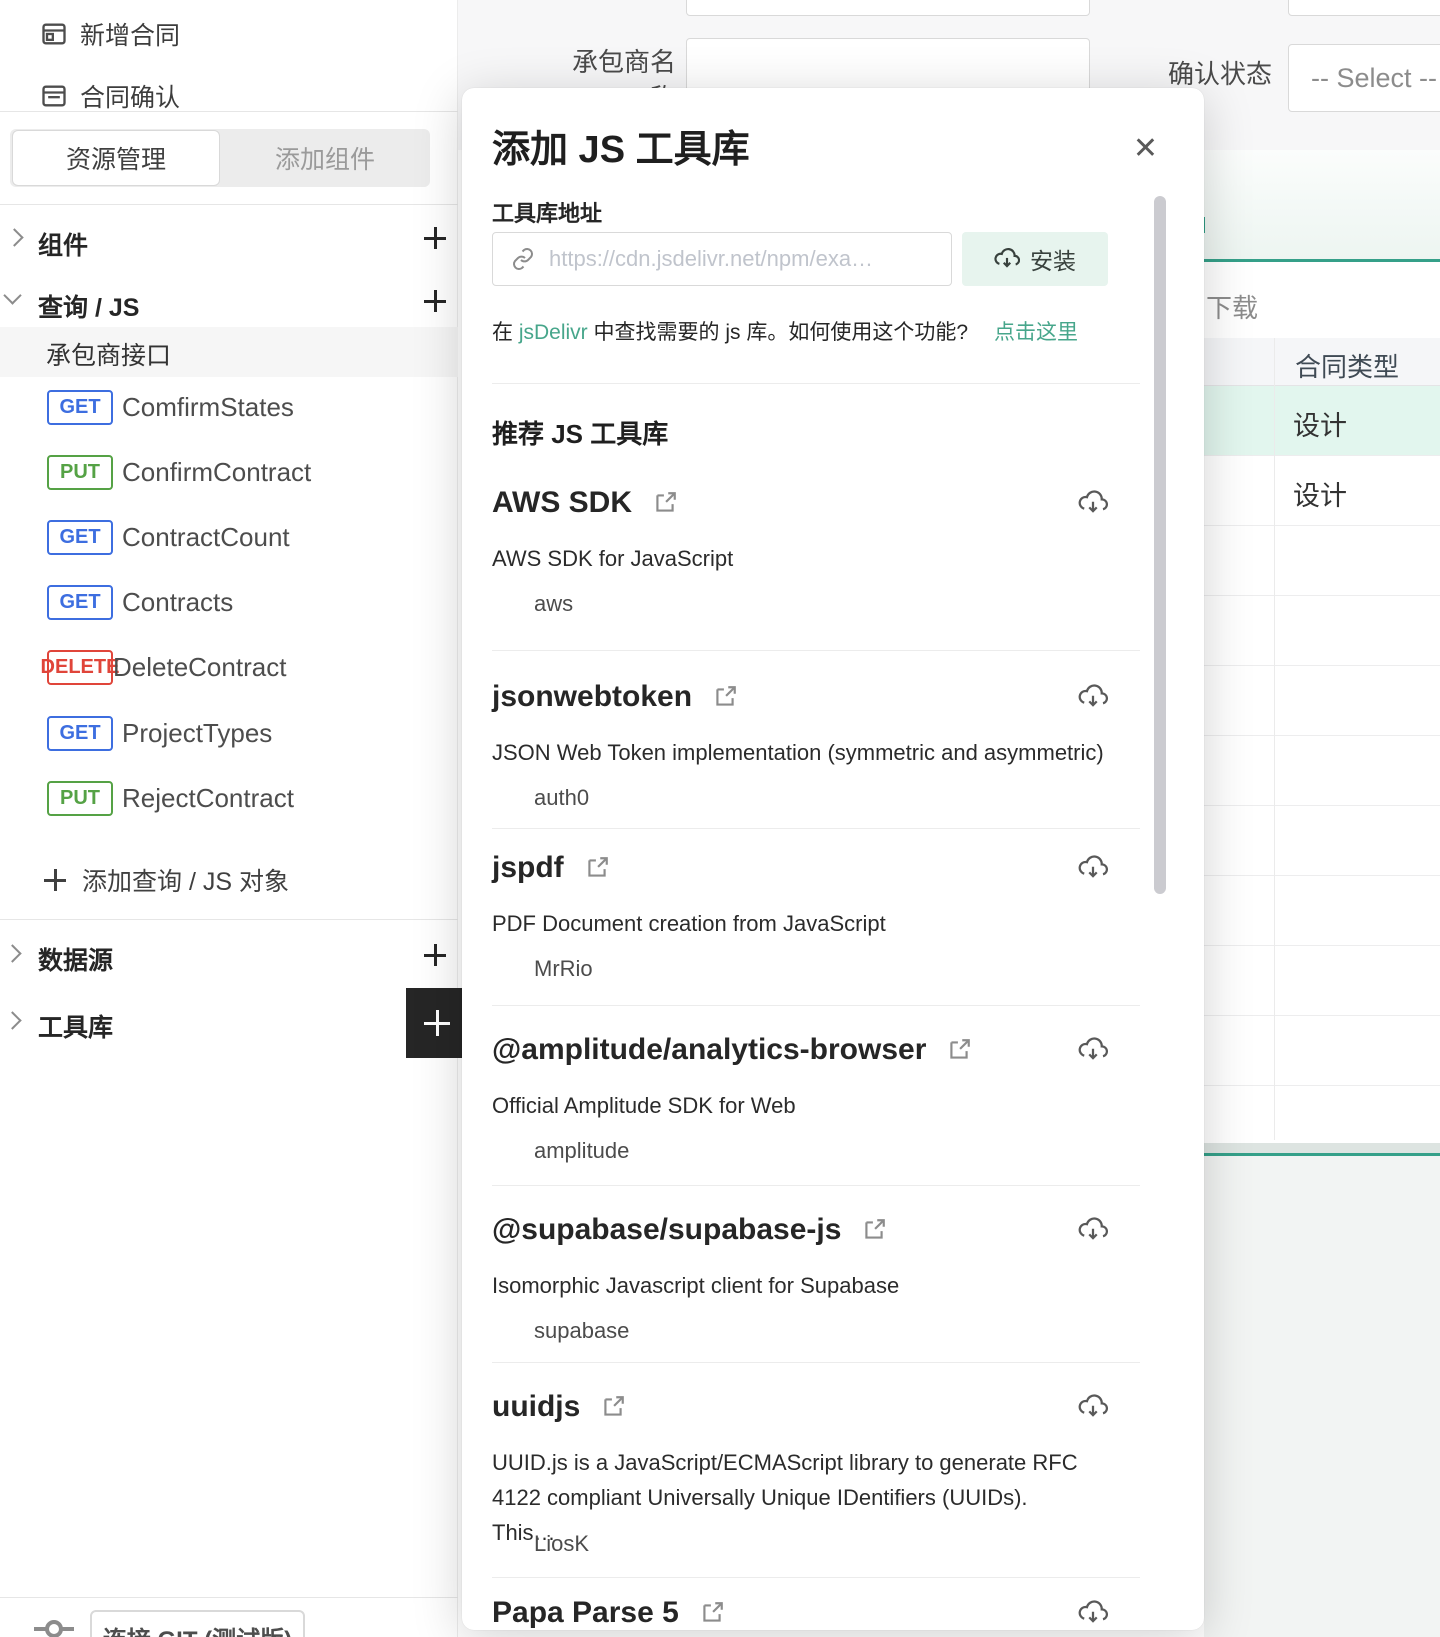 The image size is (1440, 1637). Describe the element at coordinates (1036, 332) in the screenshot. I see `click-here-link: 点击这里` at that location.